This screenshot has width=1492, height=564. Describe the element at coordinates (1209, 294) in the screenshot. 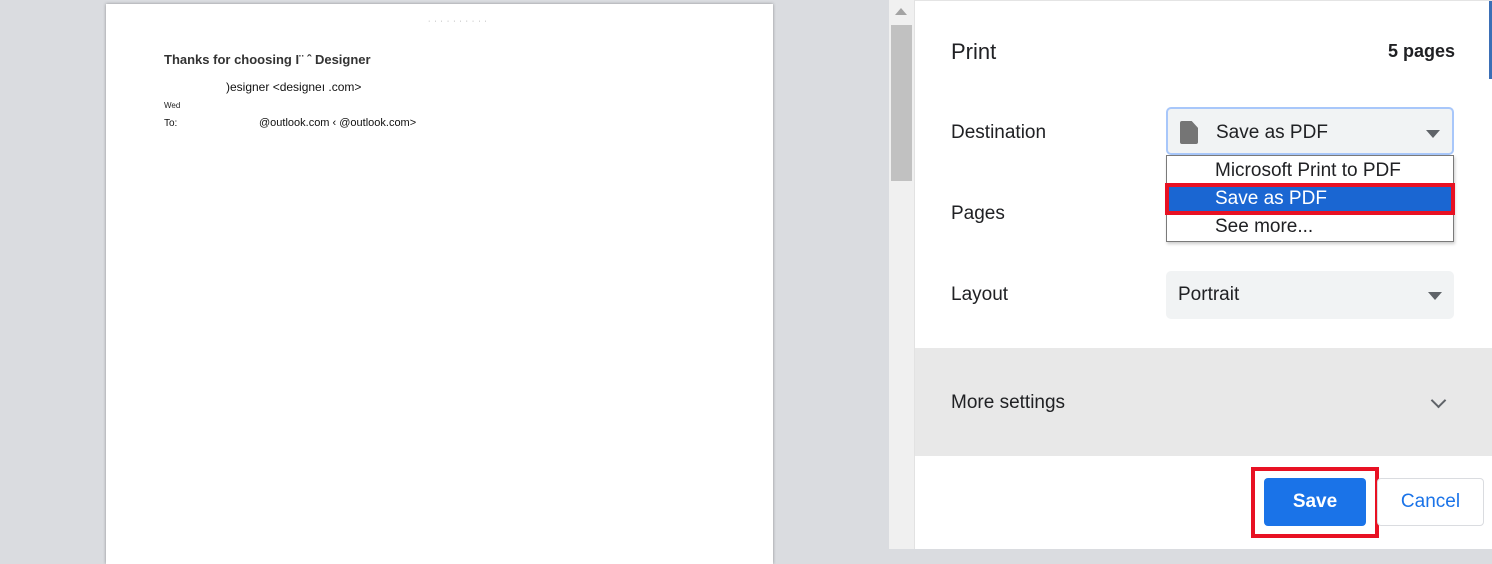

I see `layout-value: Portrait` at that location.